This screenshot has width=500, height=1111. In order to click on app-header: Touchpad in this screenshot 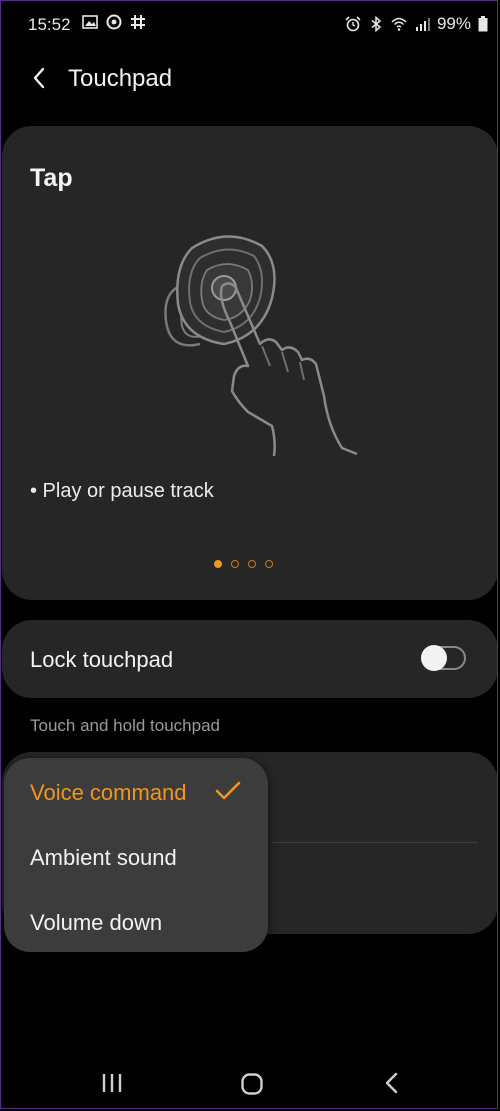, I will do `click(250, 80)`.